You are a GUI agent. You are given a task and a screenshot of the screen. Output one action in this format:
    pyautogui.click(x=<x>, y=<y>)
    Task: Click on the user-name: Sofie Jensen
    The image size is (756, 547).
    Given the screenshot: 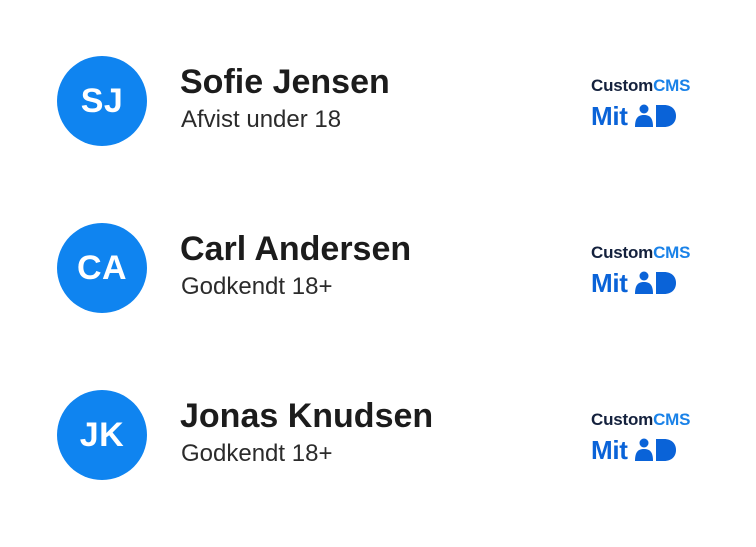 What is the action you would take?
    pyautogui.click(x=285, y=82)
    